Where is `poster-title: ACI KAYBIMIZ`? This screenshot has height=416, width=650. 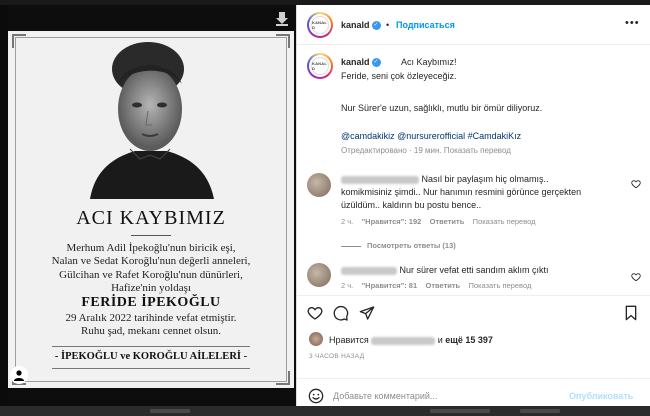 poster-title: ACI KAYBIMIZ is located at coordinates (151, 218).